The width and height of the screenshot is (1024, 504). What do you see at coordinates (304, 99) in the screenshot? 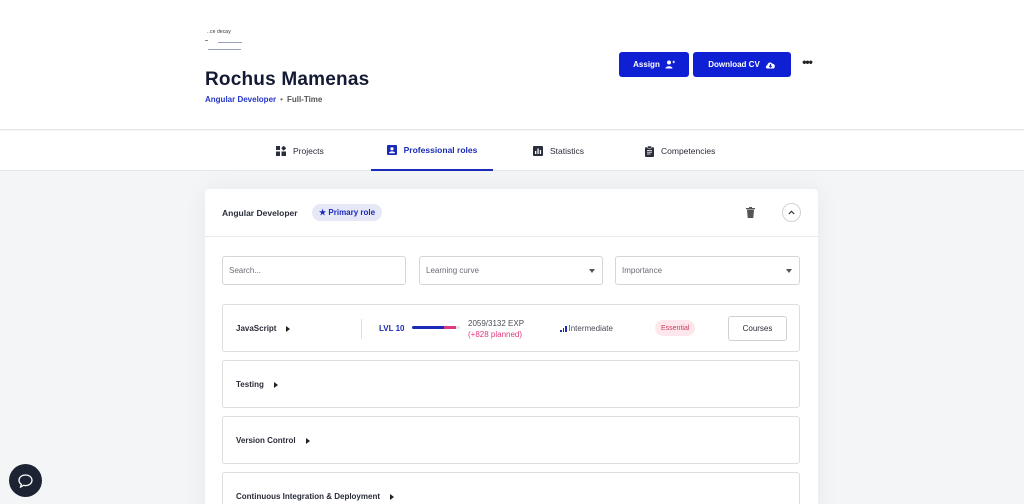
I see `employment-type: Full-Time` at bounding box center [304, 99].